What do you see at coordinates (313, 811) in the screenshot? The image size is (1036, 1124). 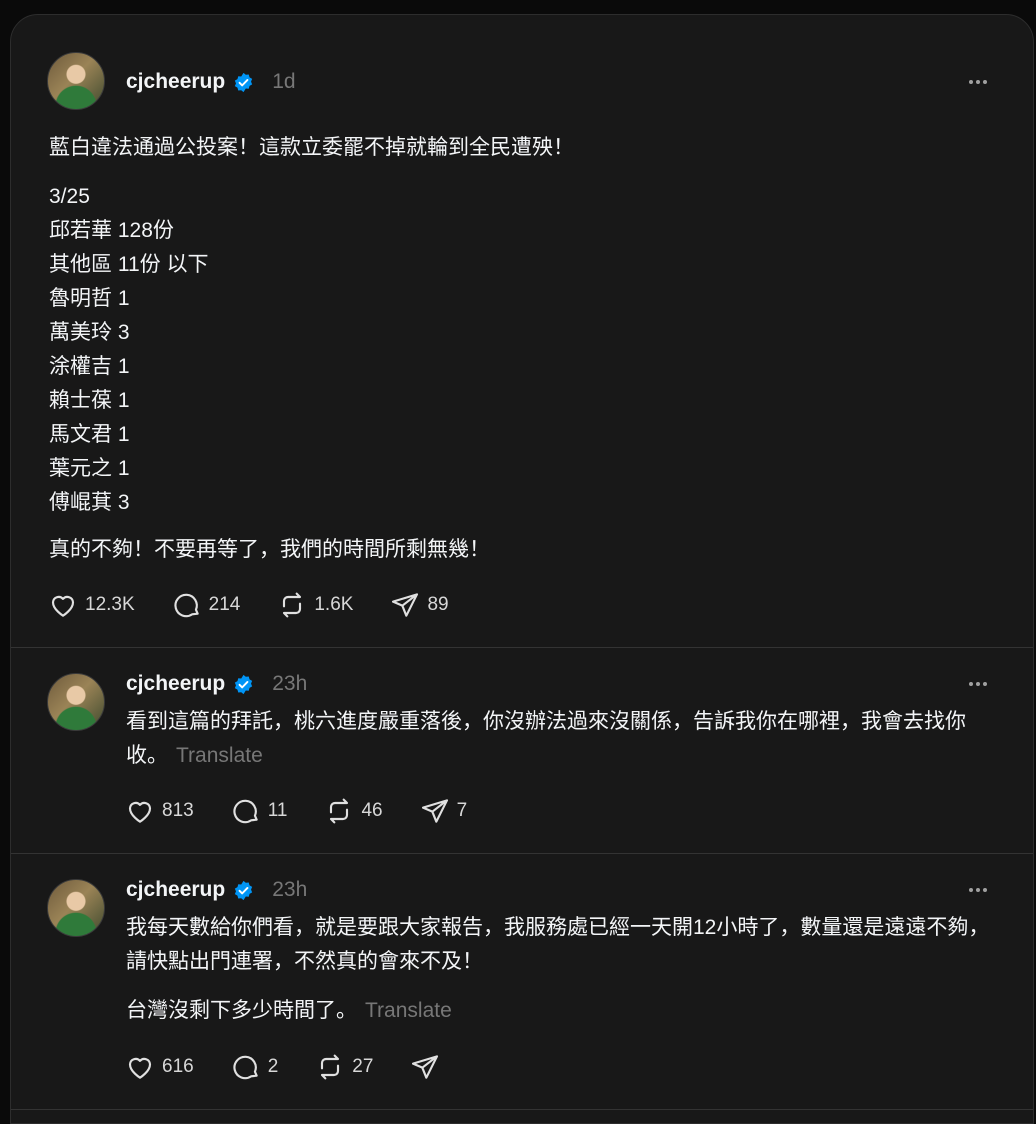 I see `post-actions: 813 11 46 7` at bounding box center [313, 811].